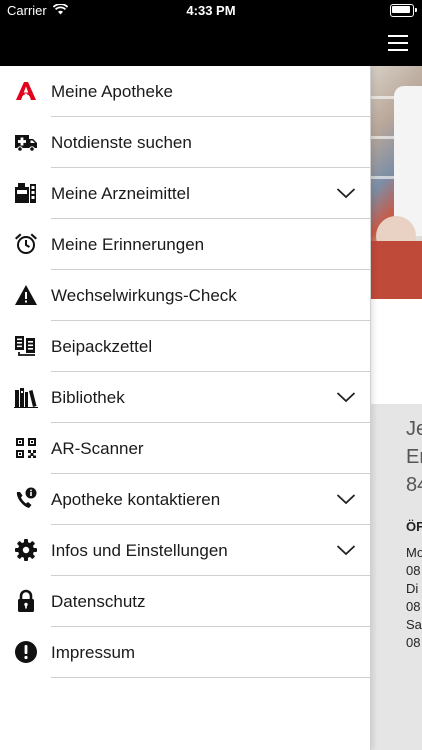 The image size is (422, 750). Describe the element at coordinates (414, 526) in the screenshot. I see `opening-hours-heading: ÖF` at that location.